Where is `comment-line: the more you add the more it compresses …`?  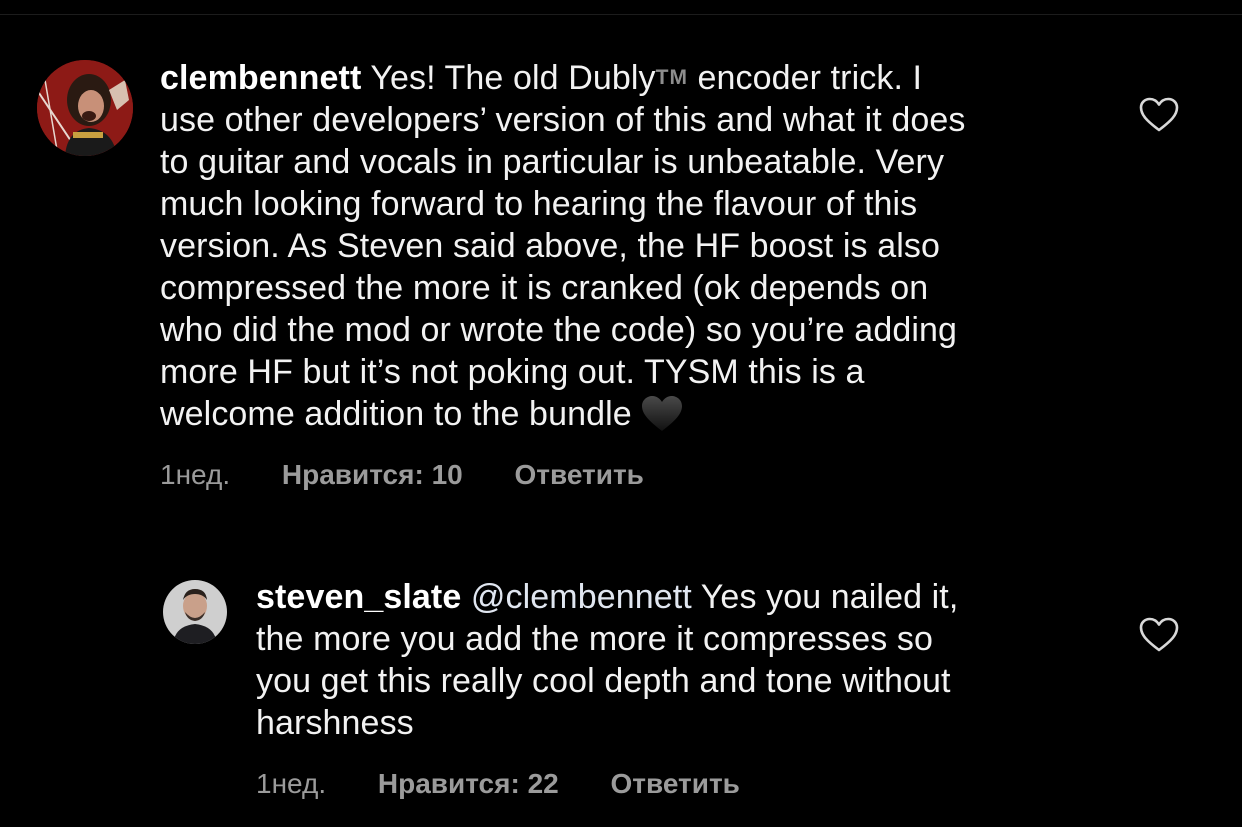
comment-line: the more you add the more it compresses … is located at coordinates (594, 639).